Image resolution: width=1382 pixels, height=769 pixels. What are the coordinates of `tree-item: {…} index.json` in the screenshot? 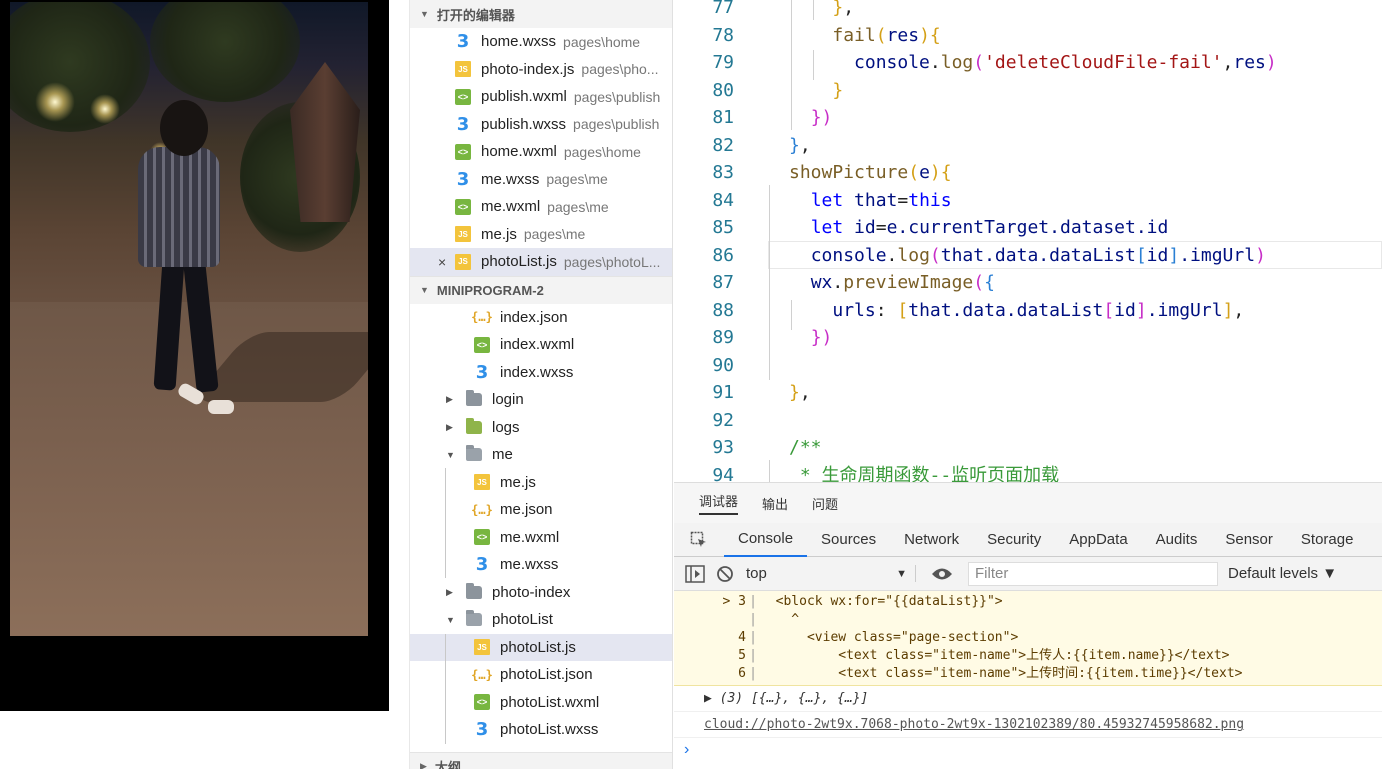 It's located at (541, 318).